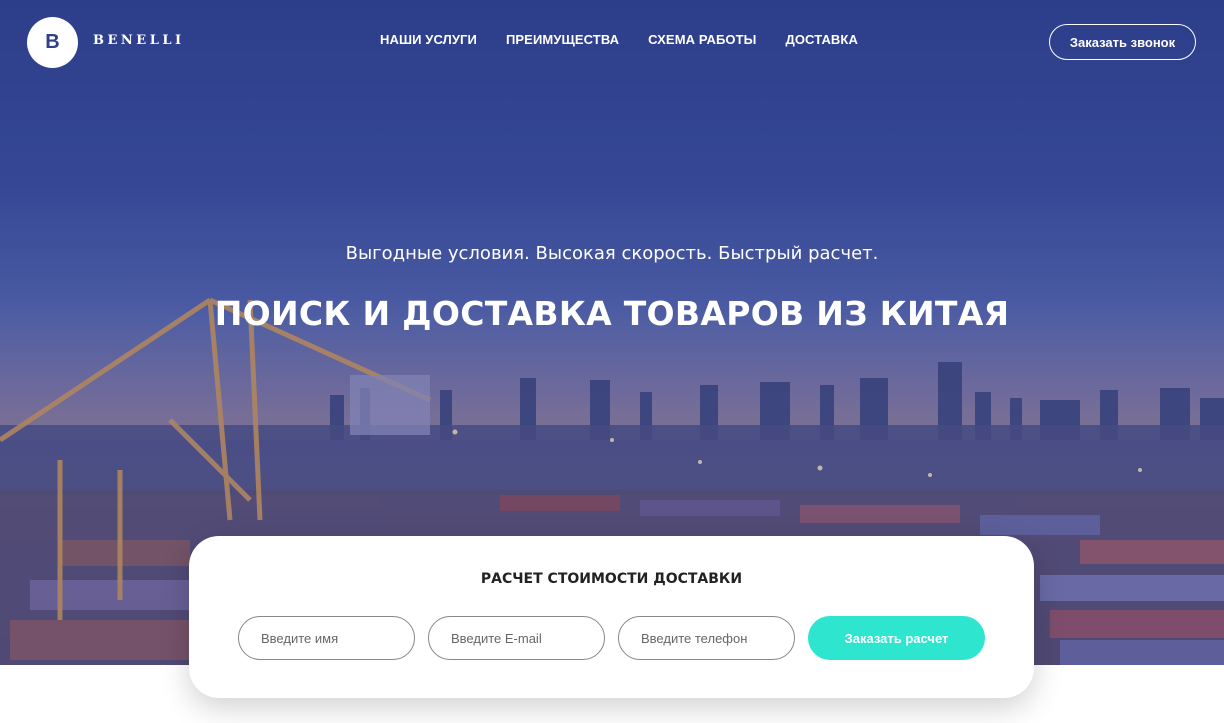 The image size is (1224, 723). What do you see at coordinates (706, 638) in the screenshot?
I see `phone-input` at bounding box center [706, 638].